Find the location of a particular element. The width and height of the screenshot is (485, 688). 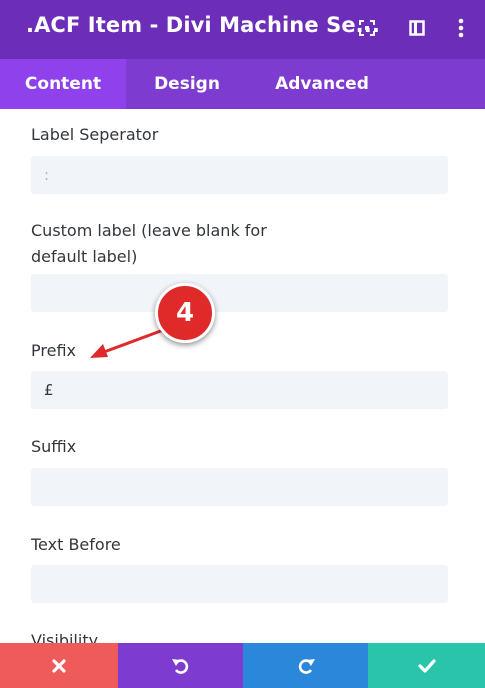

suffix-label: Suffix is located at coordinates (54, 446).